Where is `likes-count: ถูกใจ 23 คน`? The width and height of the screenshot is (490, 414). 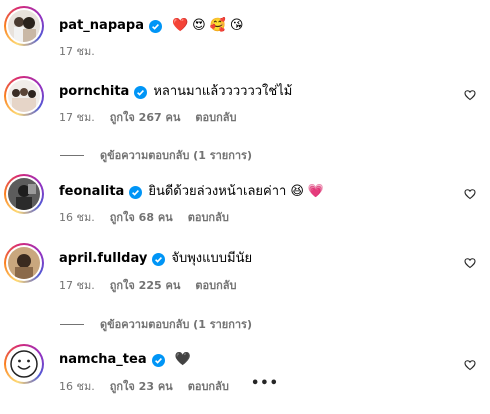 likes-count: ถูกใจ 23 คน is located at coordinates (141, 386).